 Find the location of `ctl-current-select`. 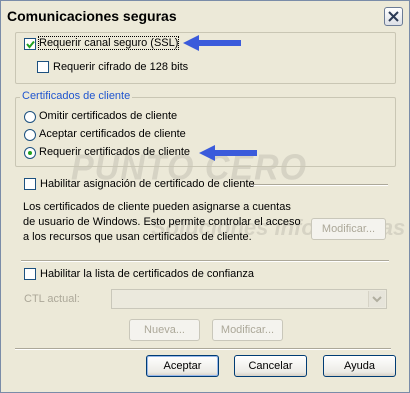

ctl-current-select is located at coordinates (249, 299).